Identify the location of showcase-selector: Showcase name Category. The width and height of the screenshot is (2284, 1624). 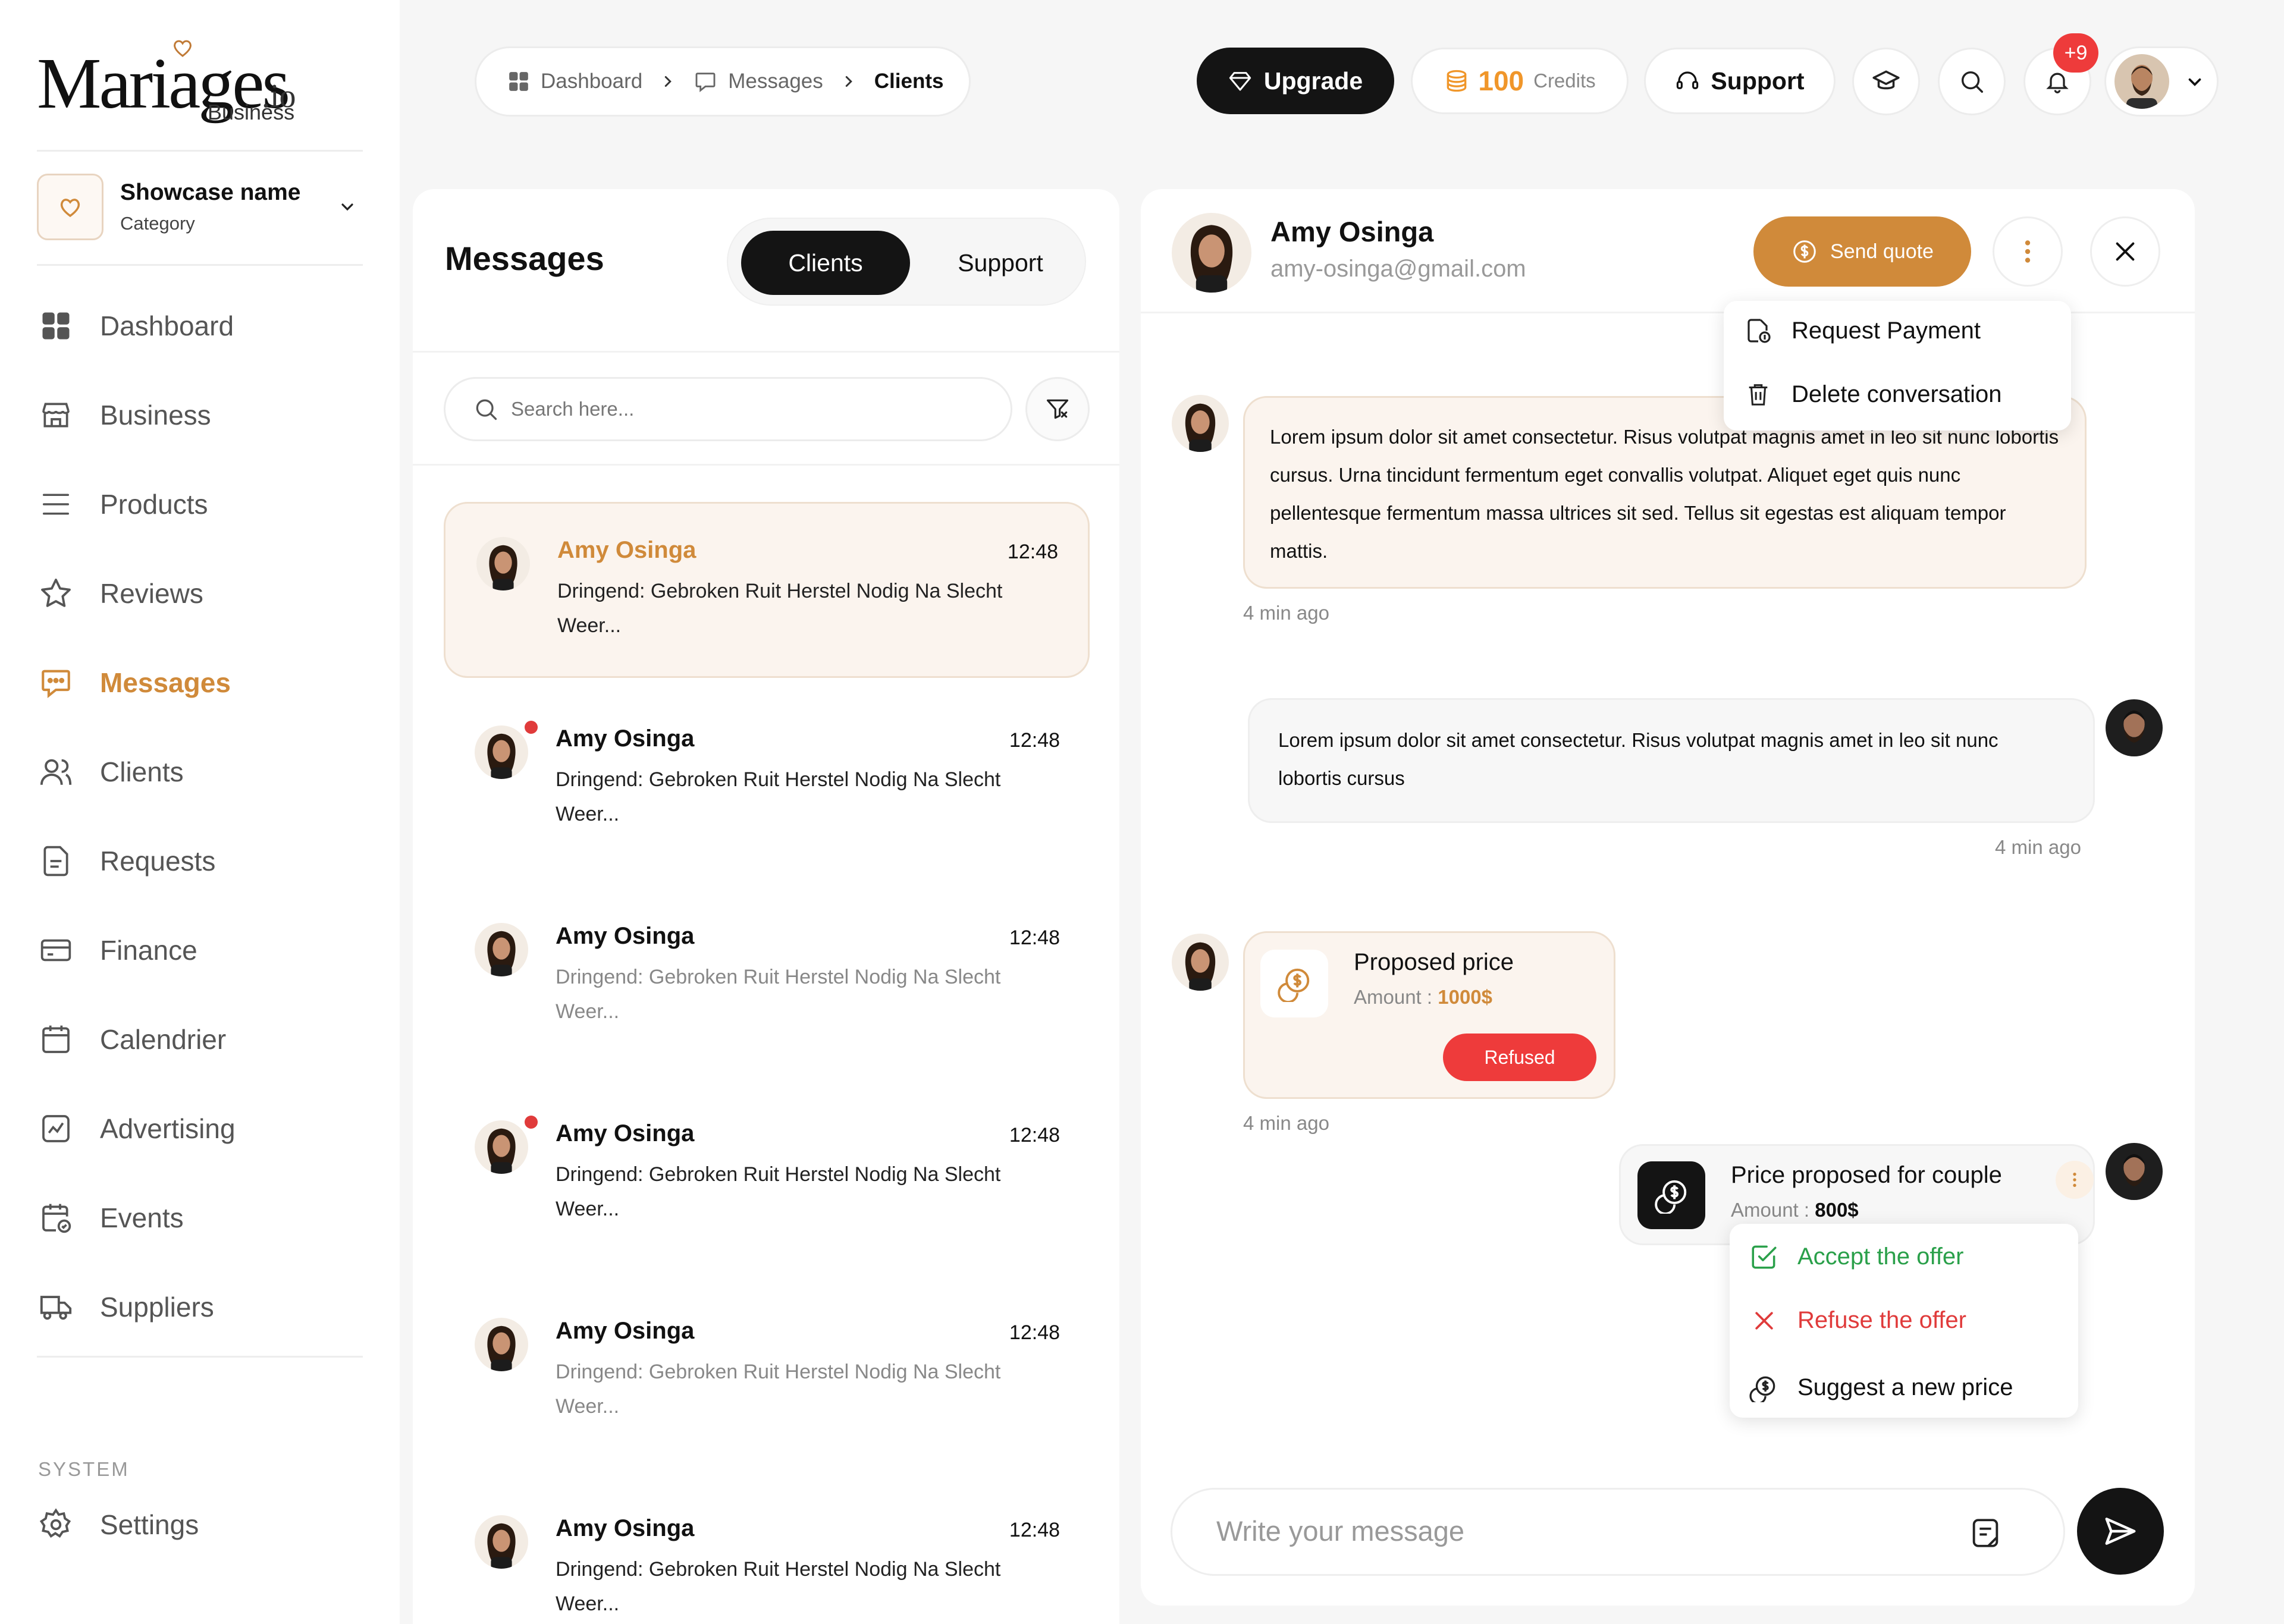
(200, 207).